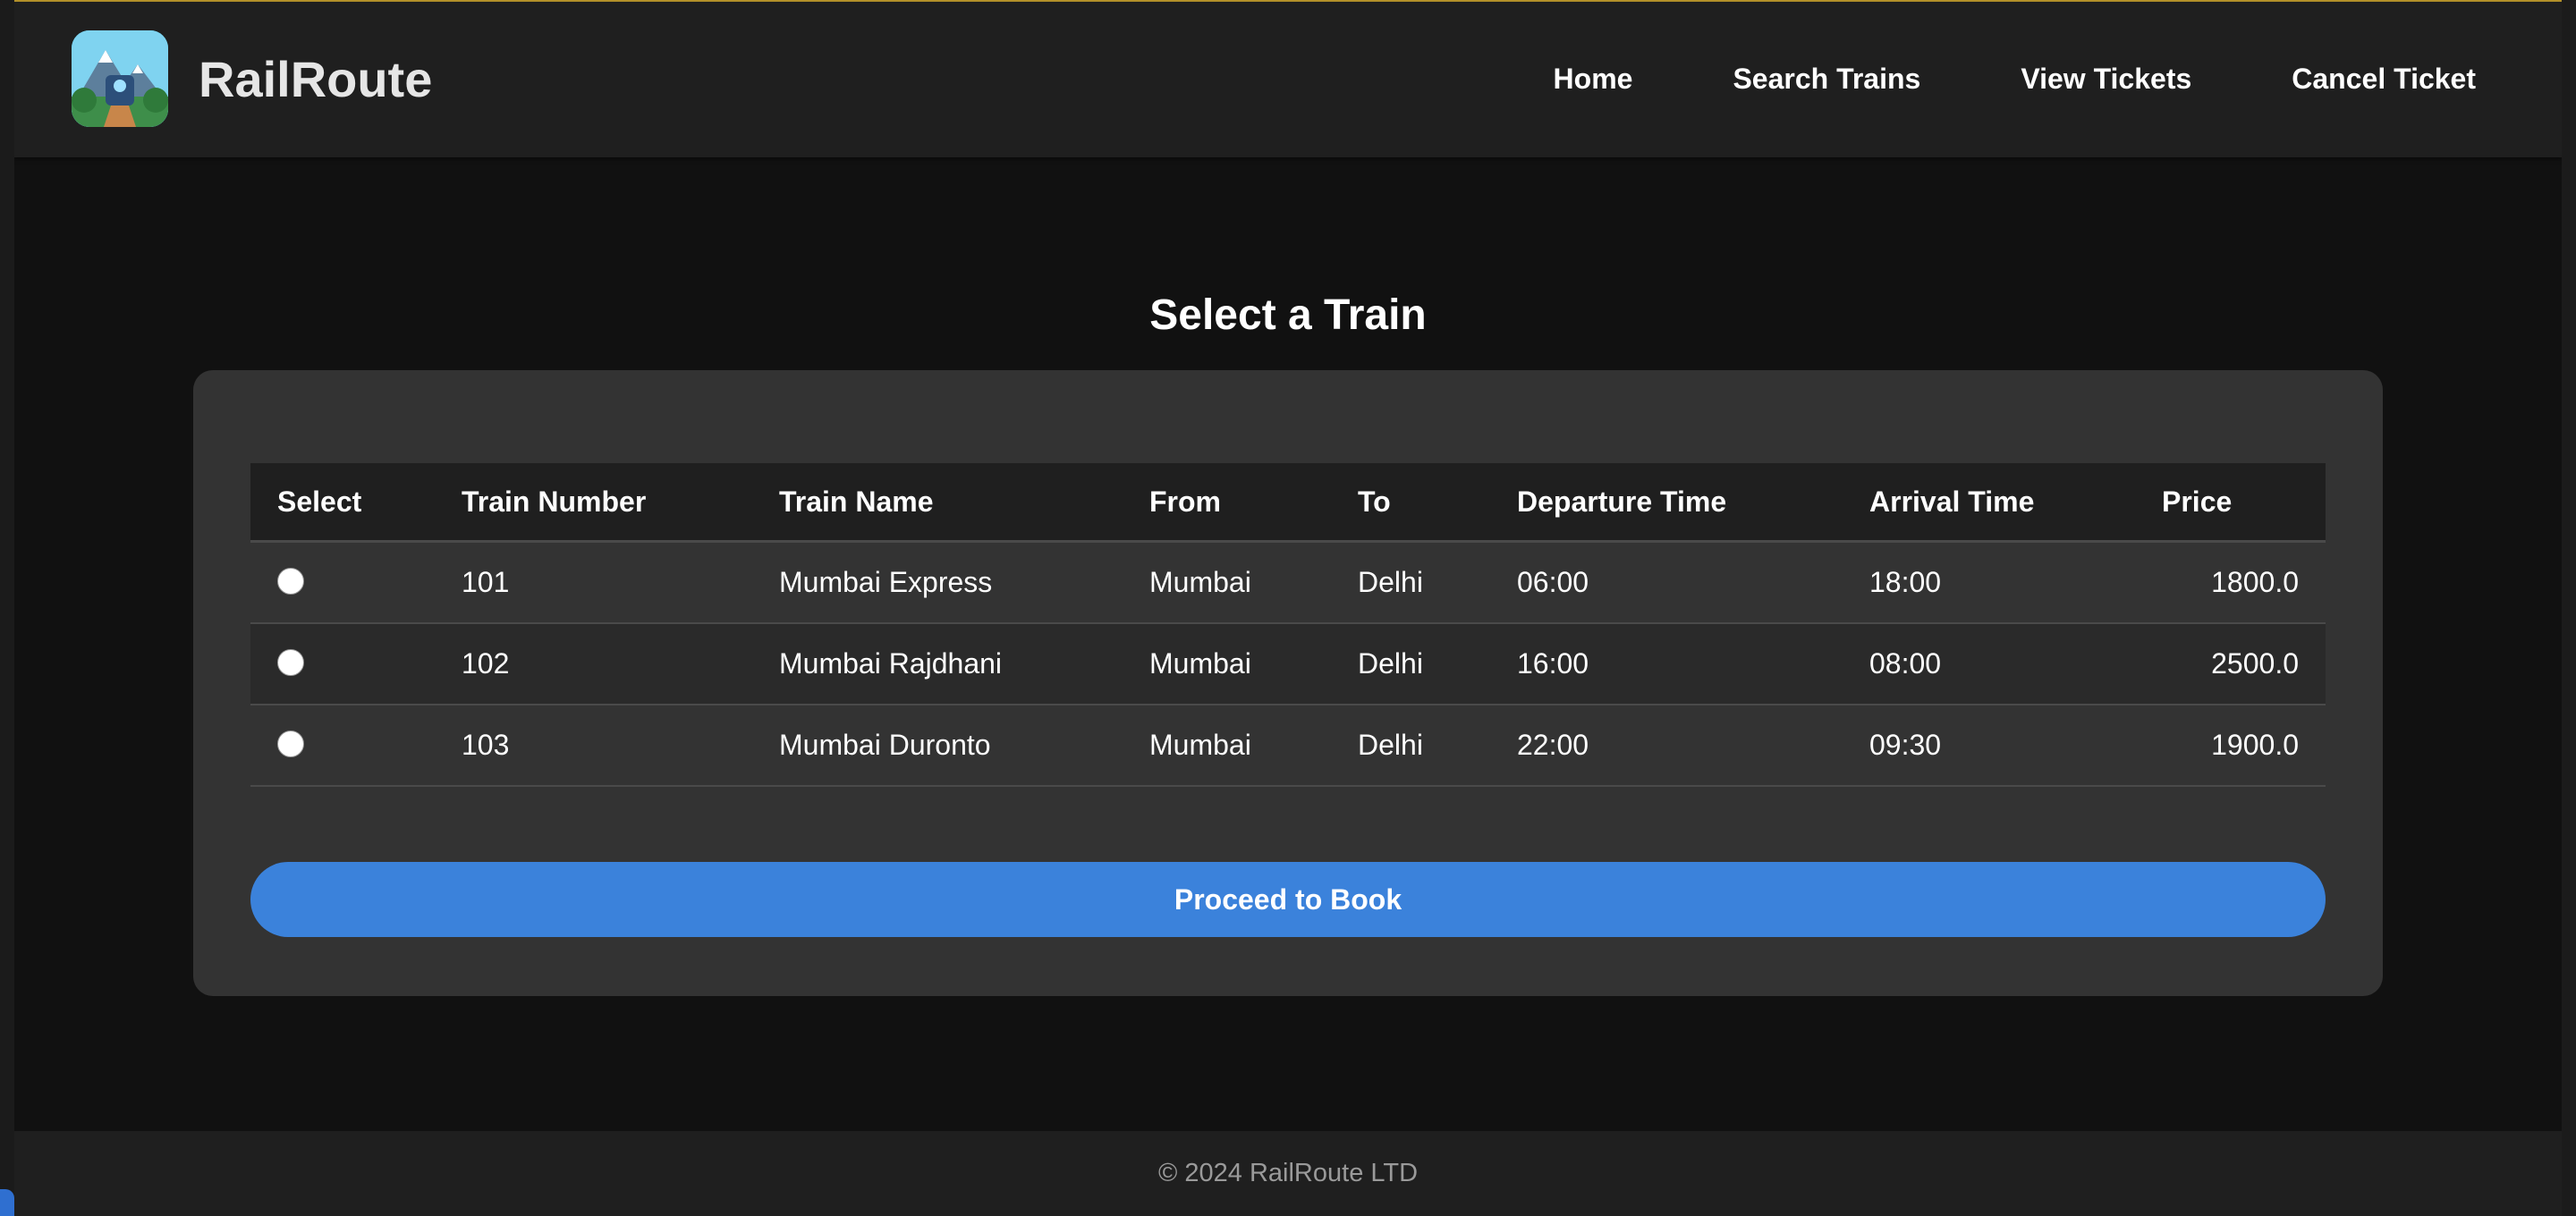 The image size is (2576, 1216). I want to click on brand-name: RailRoute, so click(315, 80).